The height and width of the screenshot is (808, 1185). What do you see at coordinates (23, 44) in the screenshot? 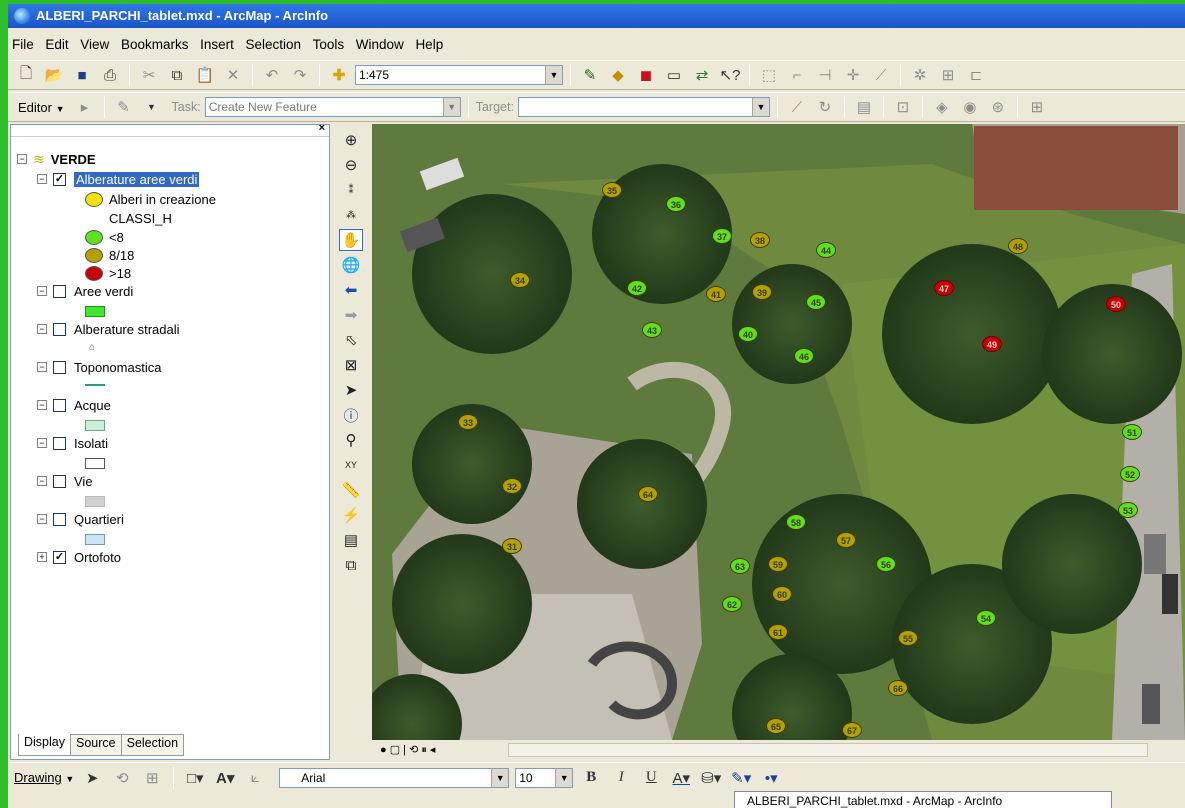
I see `menu-file: File` at bounding box center [23, 44].